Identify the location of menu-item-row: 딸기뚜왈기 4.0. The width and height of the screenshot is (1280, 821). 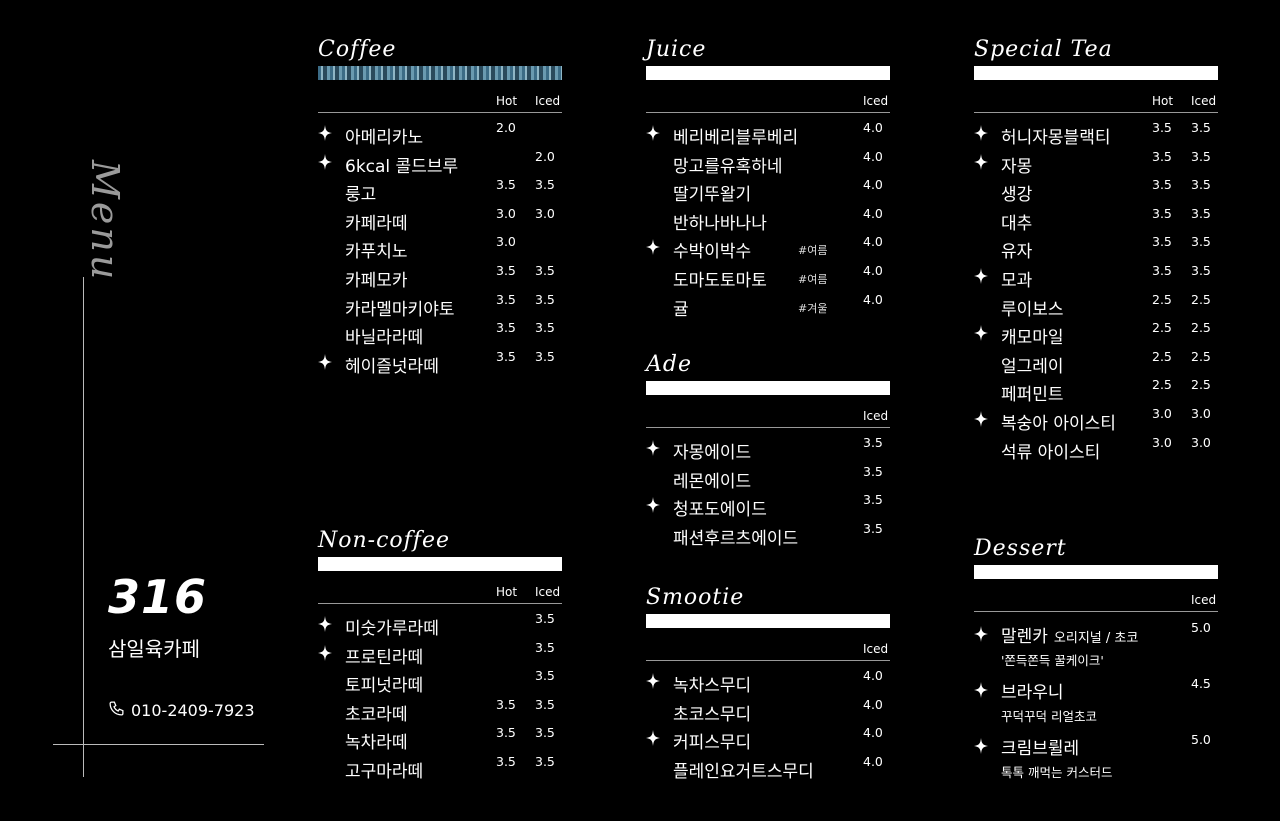
(768, 192).